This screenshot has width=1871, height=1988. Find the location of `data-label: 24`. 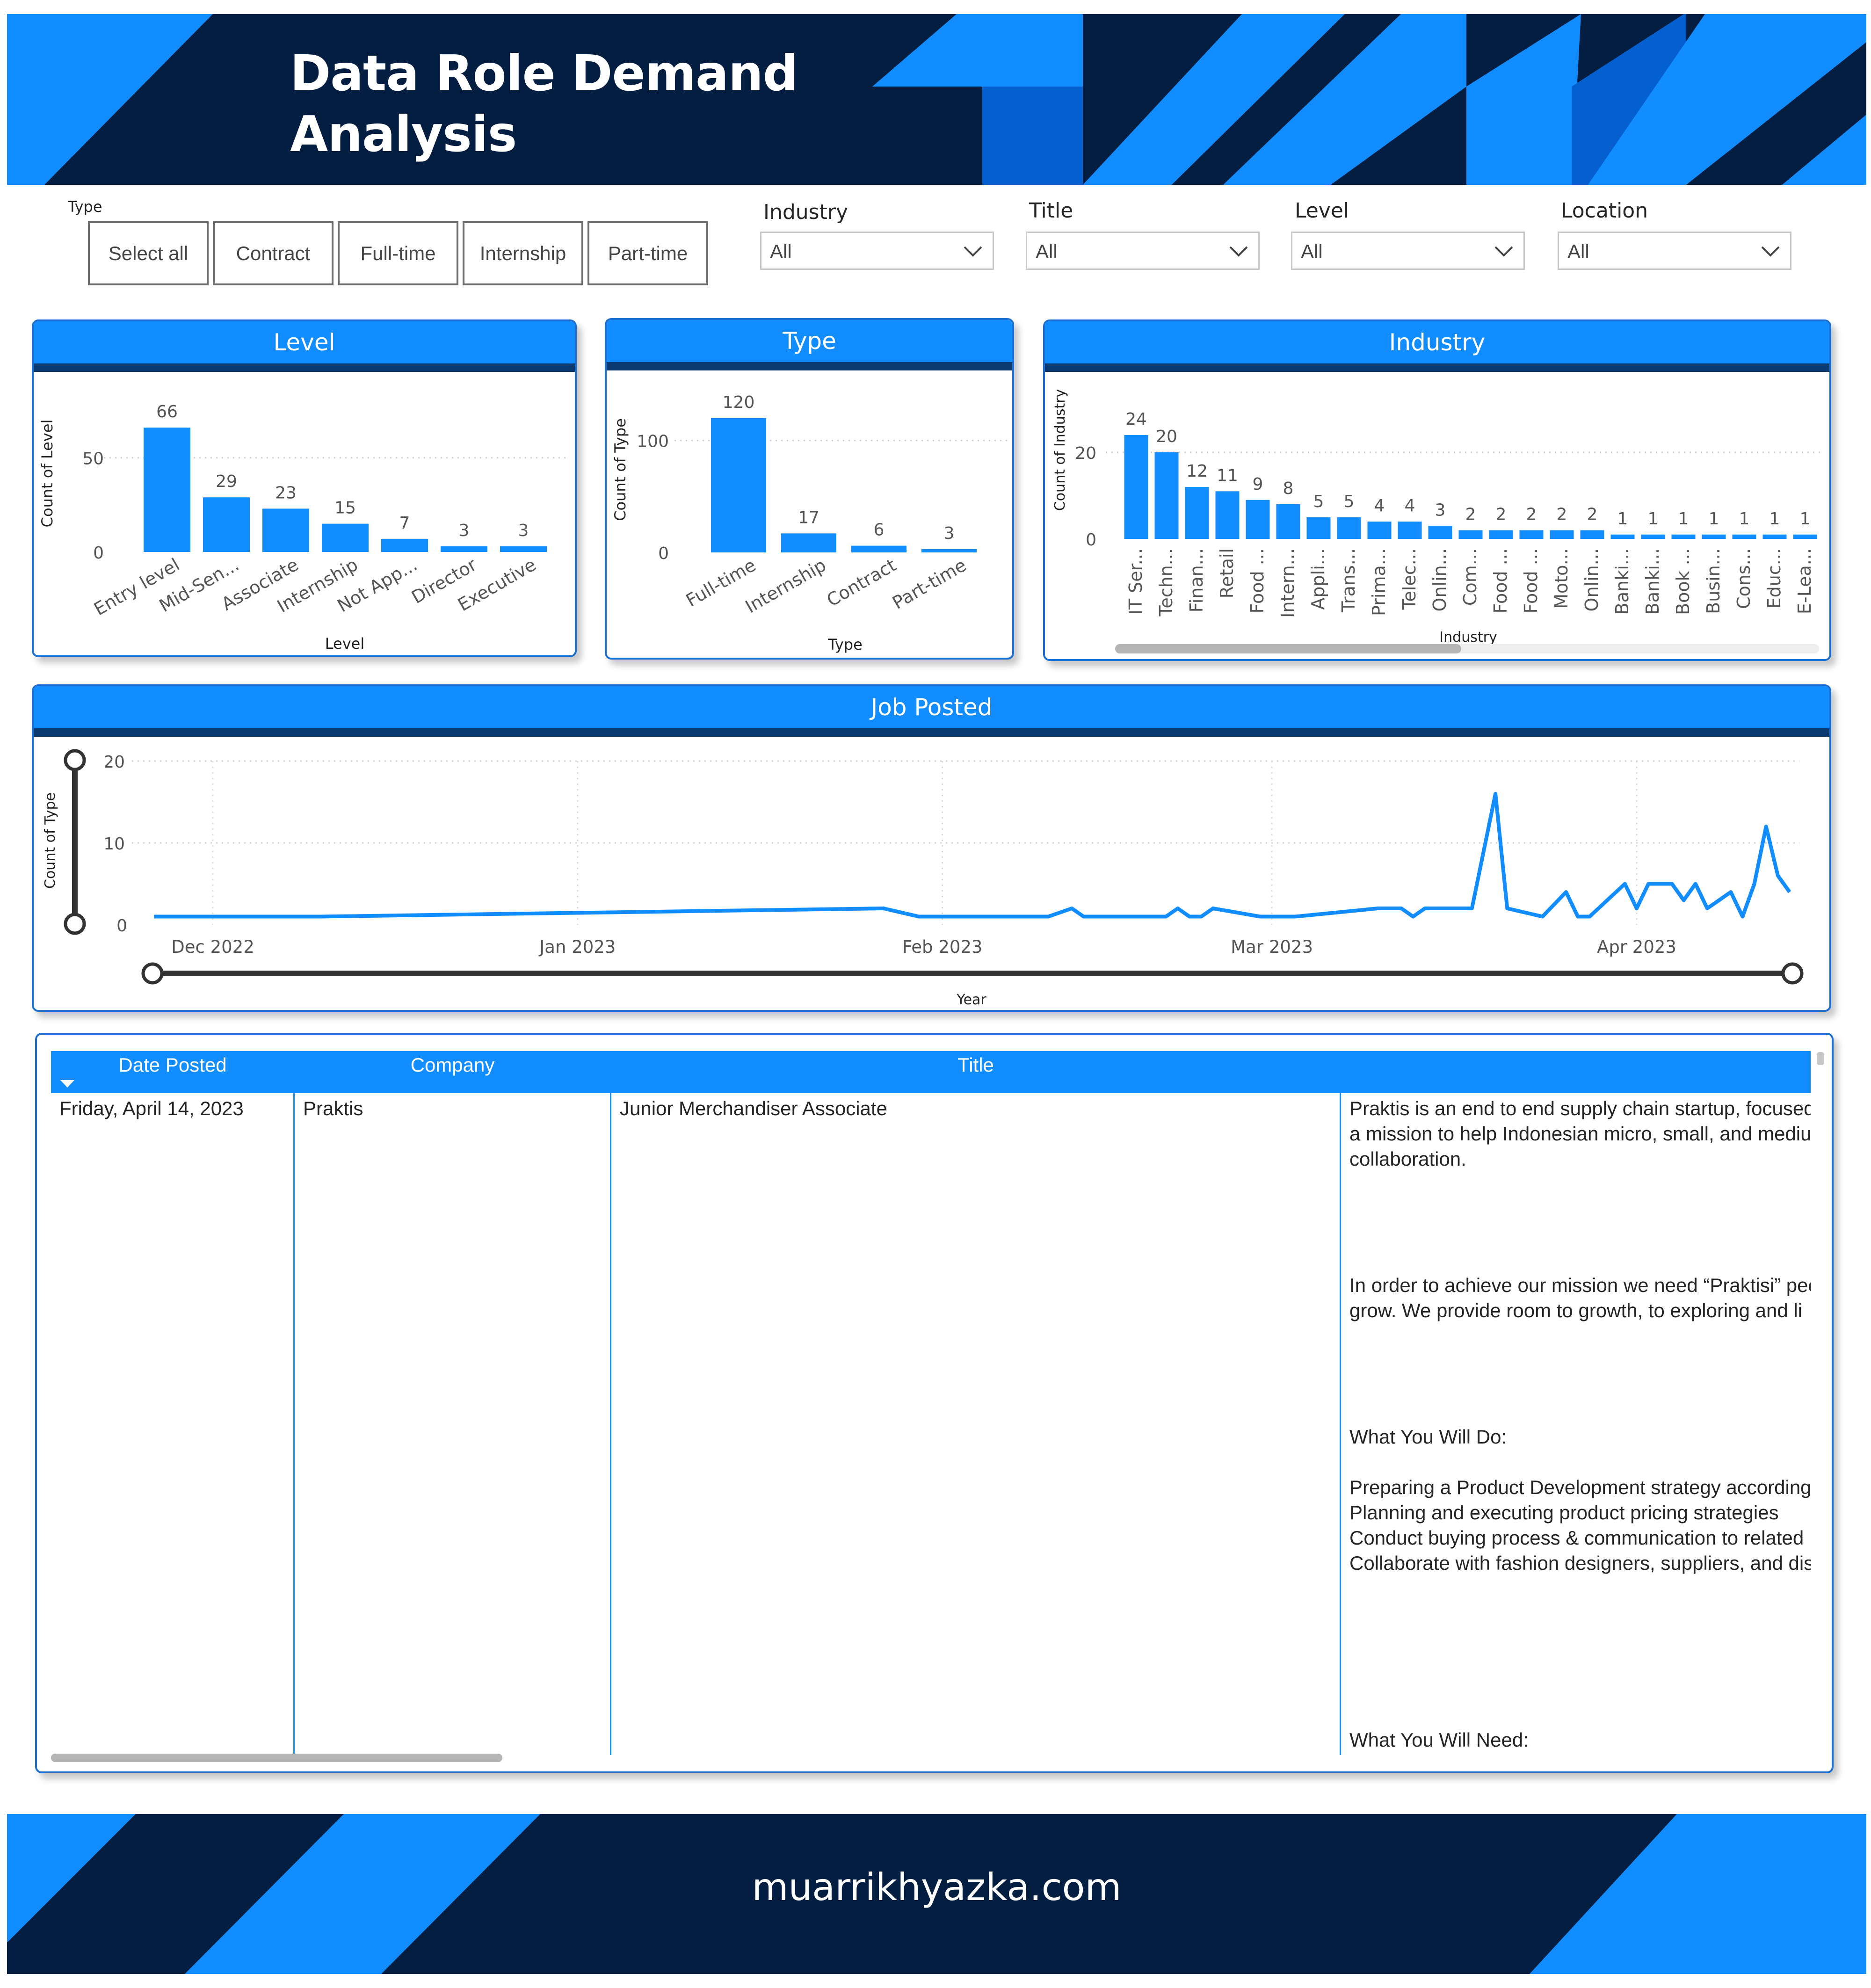

data-label: 24 is located at coordinates (1136, 419).